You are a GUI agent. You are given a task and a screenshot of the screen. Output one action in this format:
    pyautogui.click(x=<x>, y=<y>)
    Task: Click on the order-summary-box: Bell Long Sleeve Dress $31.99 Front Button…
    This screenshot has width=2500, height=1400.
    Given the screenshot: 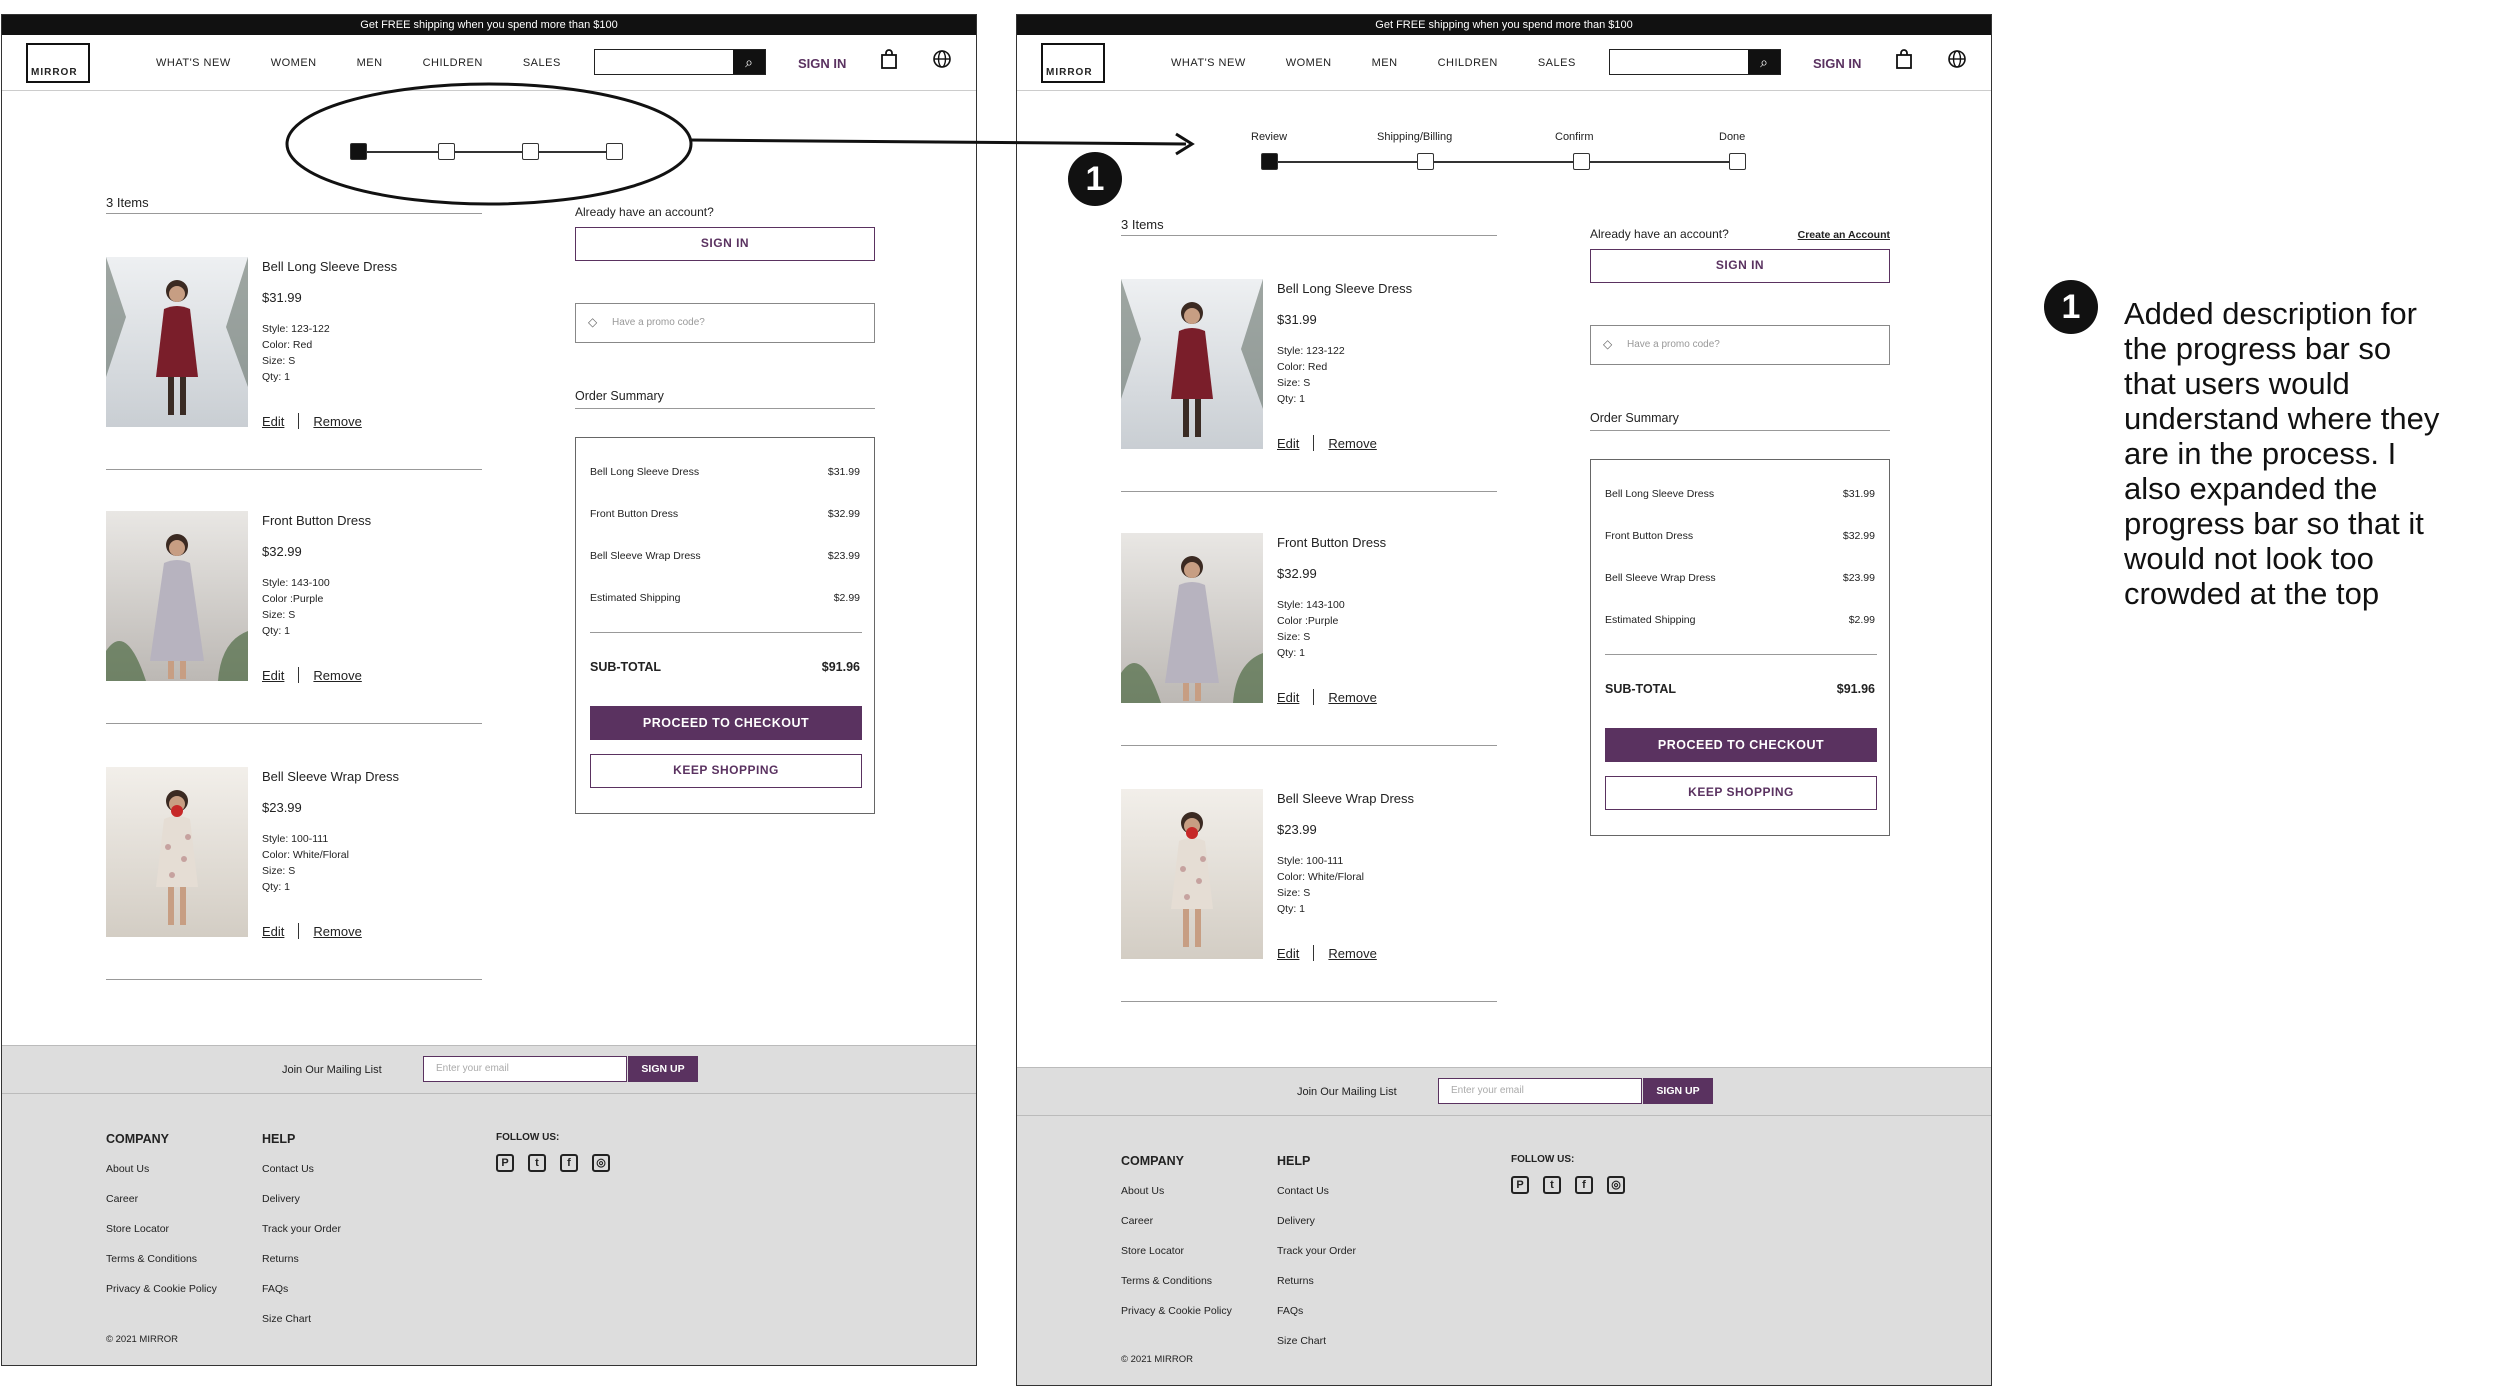 What is the action you would take?
    pyautogui.click(x=1740, y=647)
    